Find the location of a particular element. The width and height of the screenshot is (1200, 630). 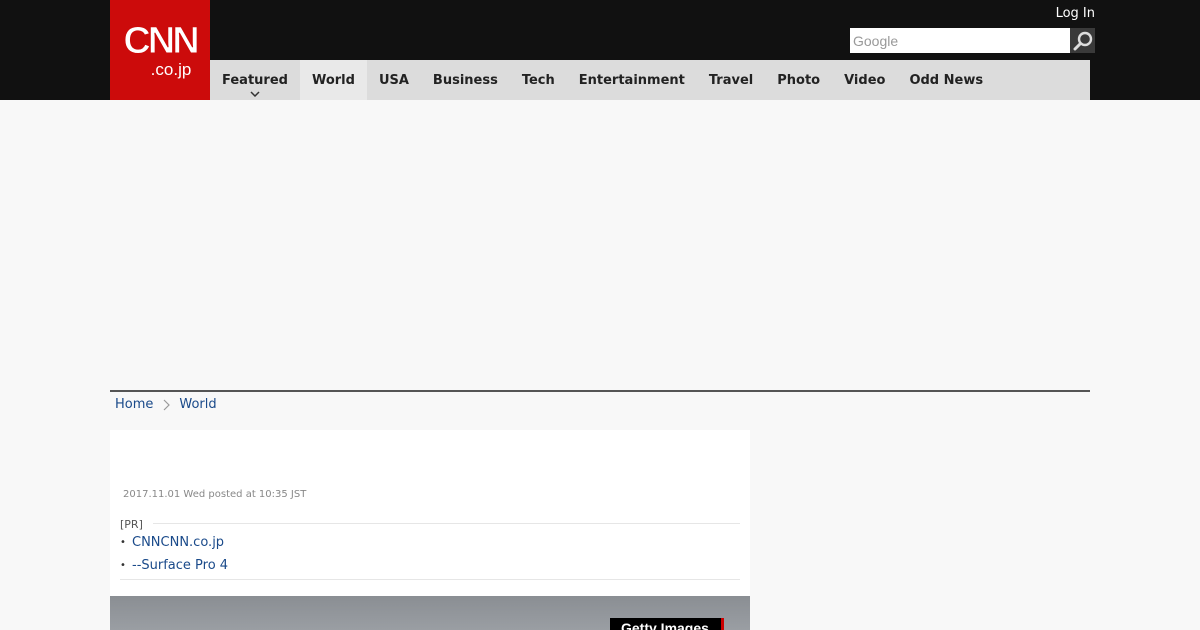

search-icon is located at coordinates (1082, 40).